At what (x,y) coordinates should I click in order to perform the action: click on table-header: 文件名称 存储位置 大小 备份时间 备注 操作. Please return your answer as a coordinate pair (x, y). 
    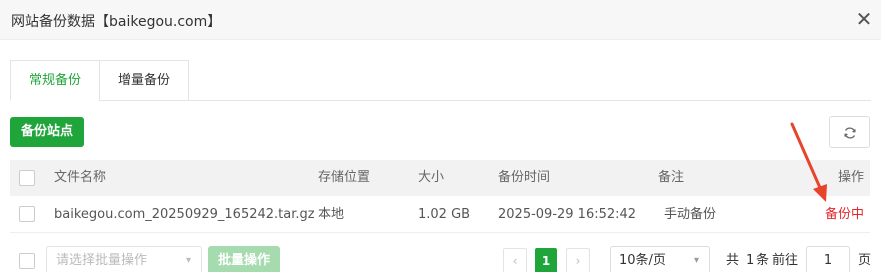
    Looking at the image, I should click on (440, 178).